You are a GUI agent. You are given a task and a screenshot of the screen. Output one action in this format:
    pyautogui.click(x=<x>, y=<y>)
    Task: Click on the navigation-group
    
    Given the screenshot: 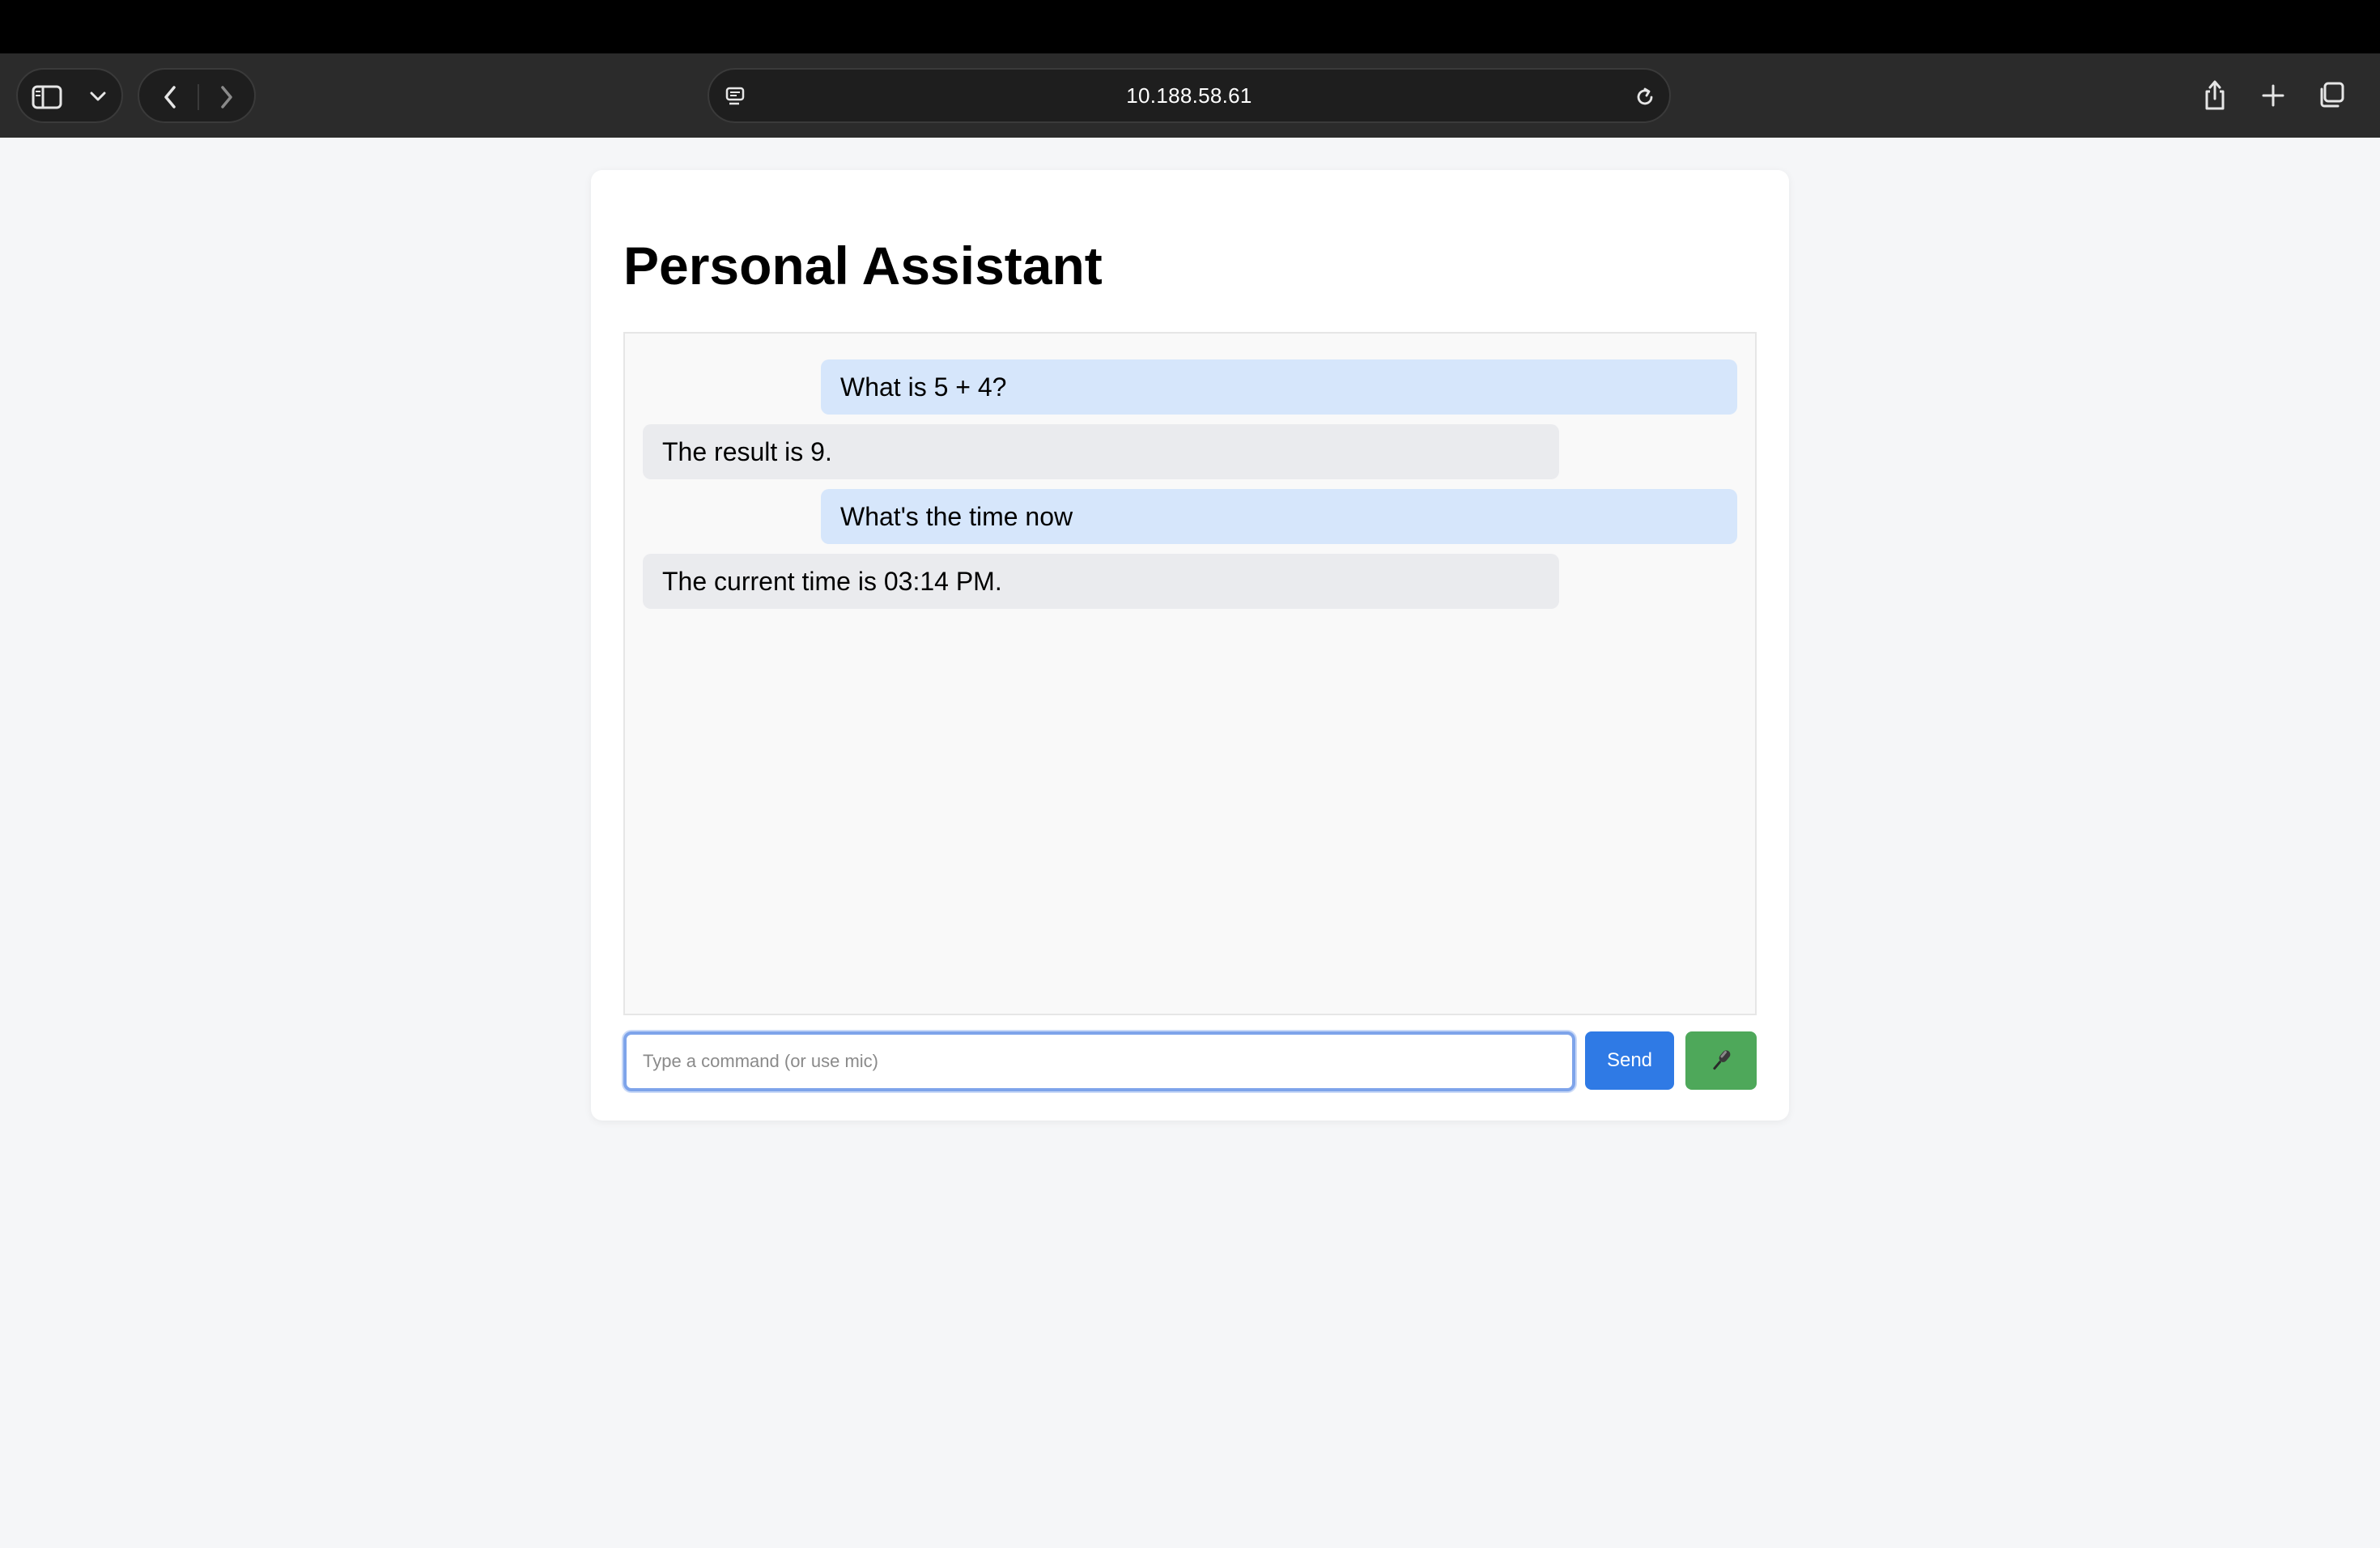 What is the action you would take?
    pyautogui.click(x=197, y=96)
    